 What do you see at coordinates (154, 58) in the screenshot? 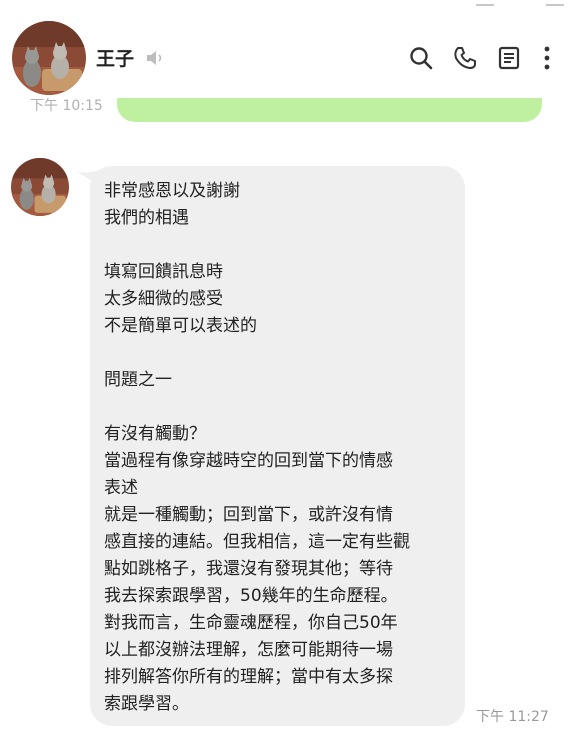
I see `speaker-muted-icon` at bounding box center [154, 58].